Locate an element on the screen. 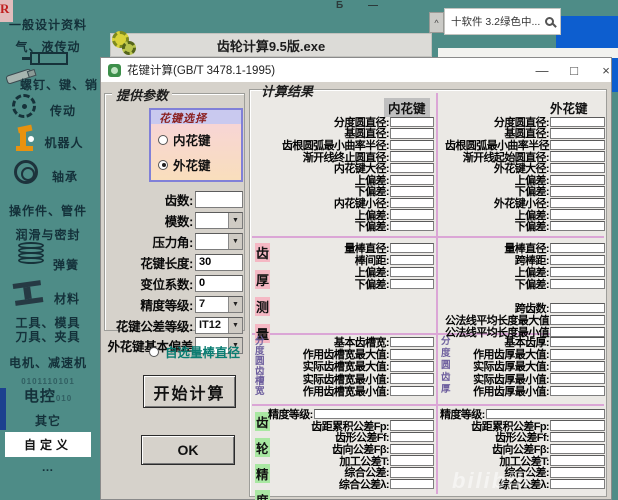  spline-length-field is located at coordinates (220, 262).